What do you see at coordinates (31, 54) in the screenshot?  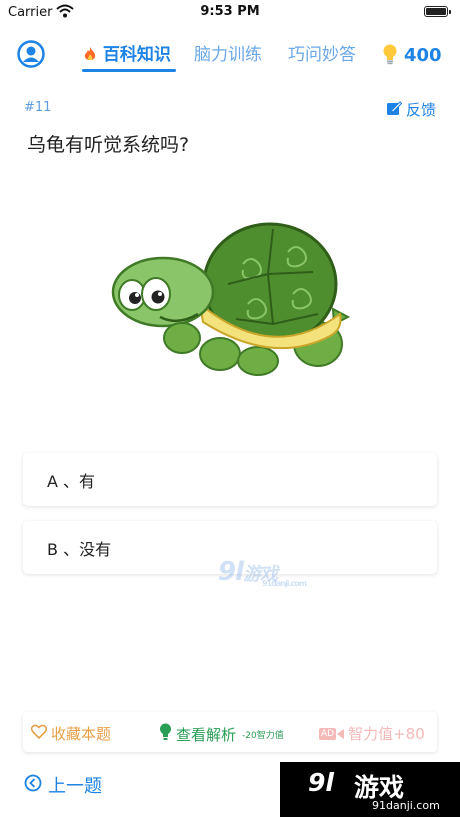 I see `user-avatar-icon` at bounding box center [31, 54].